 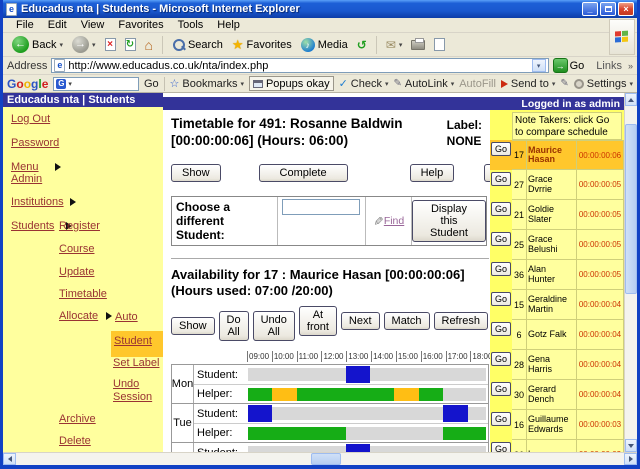 I want to click on sidebar-item-register: Register, so click(x=79, y=226).